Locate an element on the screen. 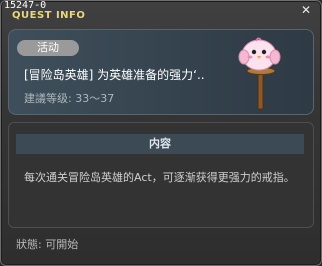  close-icon: ✕ is located at coordinates (306, 10).